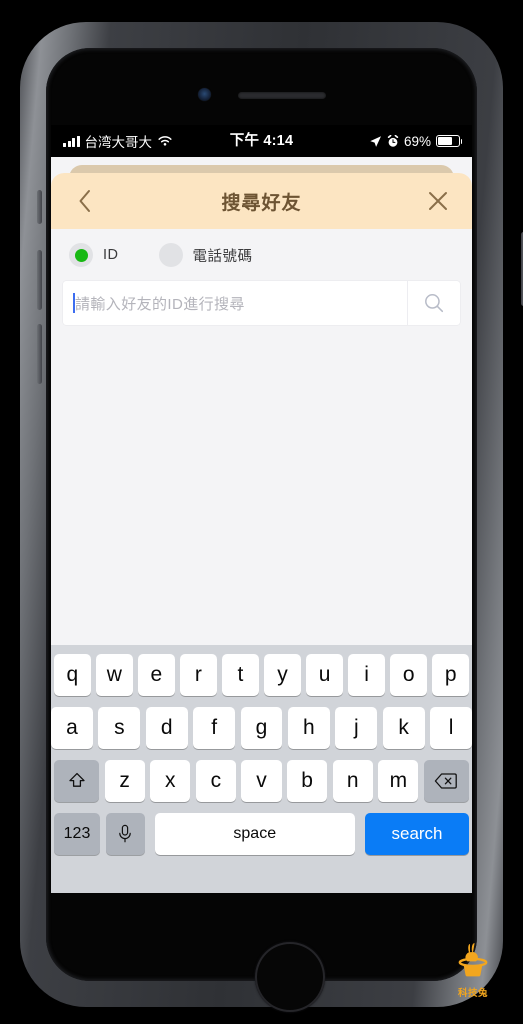 This screenshot has width=523, height=1024. Describe the element at coordinates (356, 728) in the screenshot. I see `key-j: j` at that location.